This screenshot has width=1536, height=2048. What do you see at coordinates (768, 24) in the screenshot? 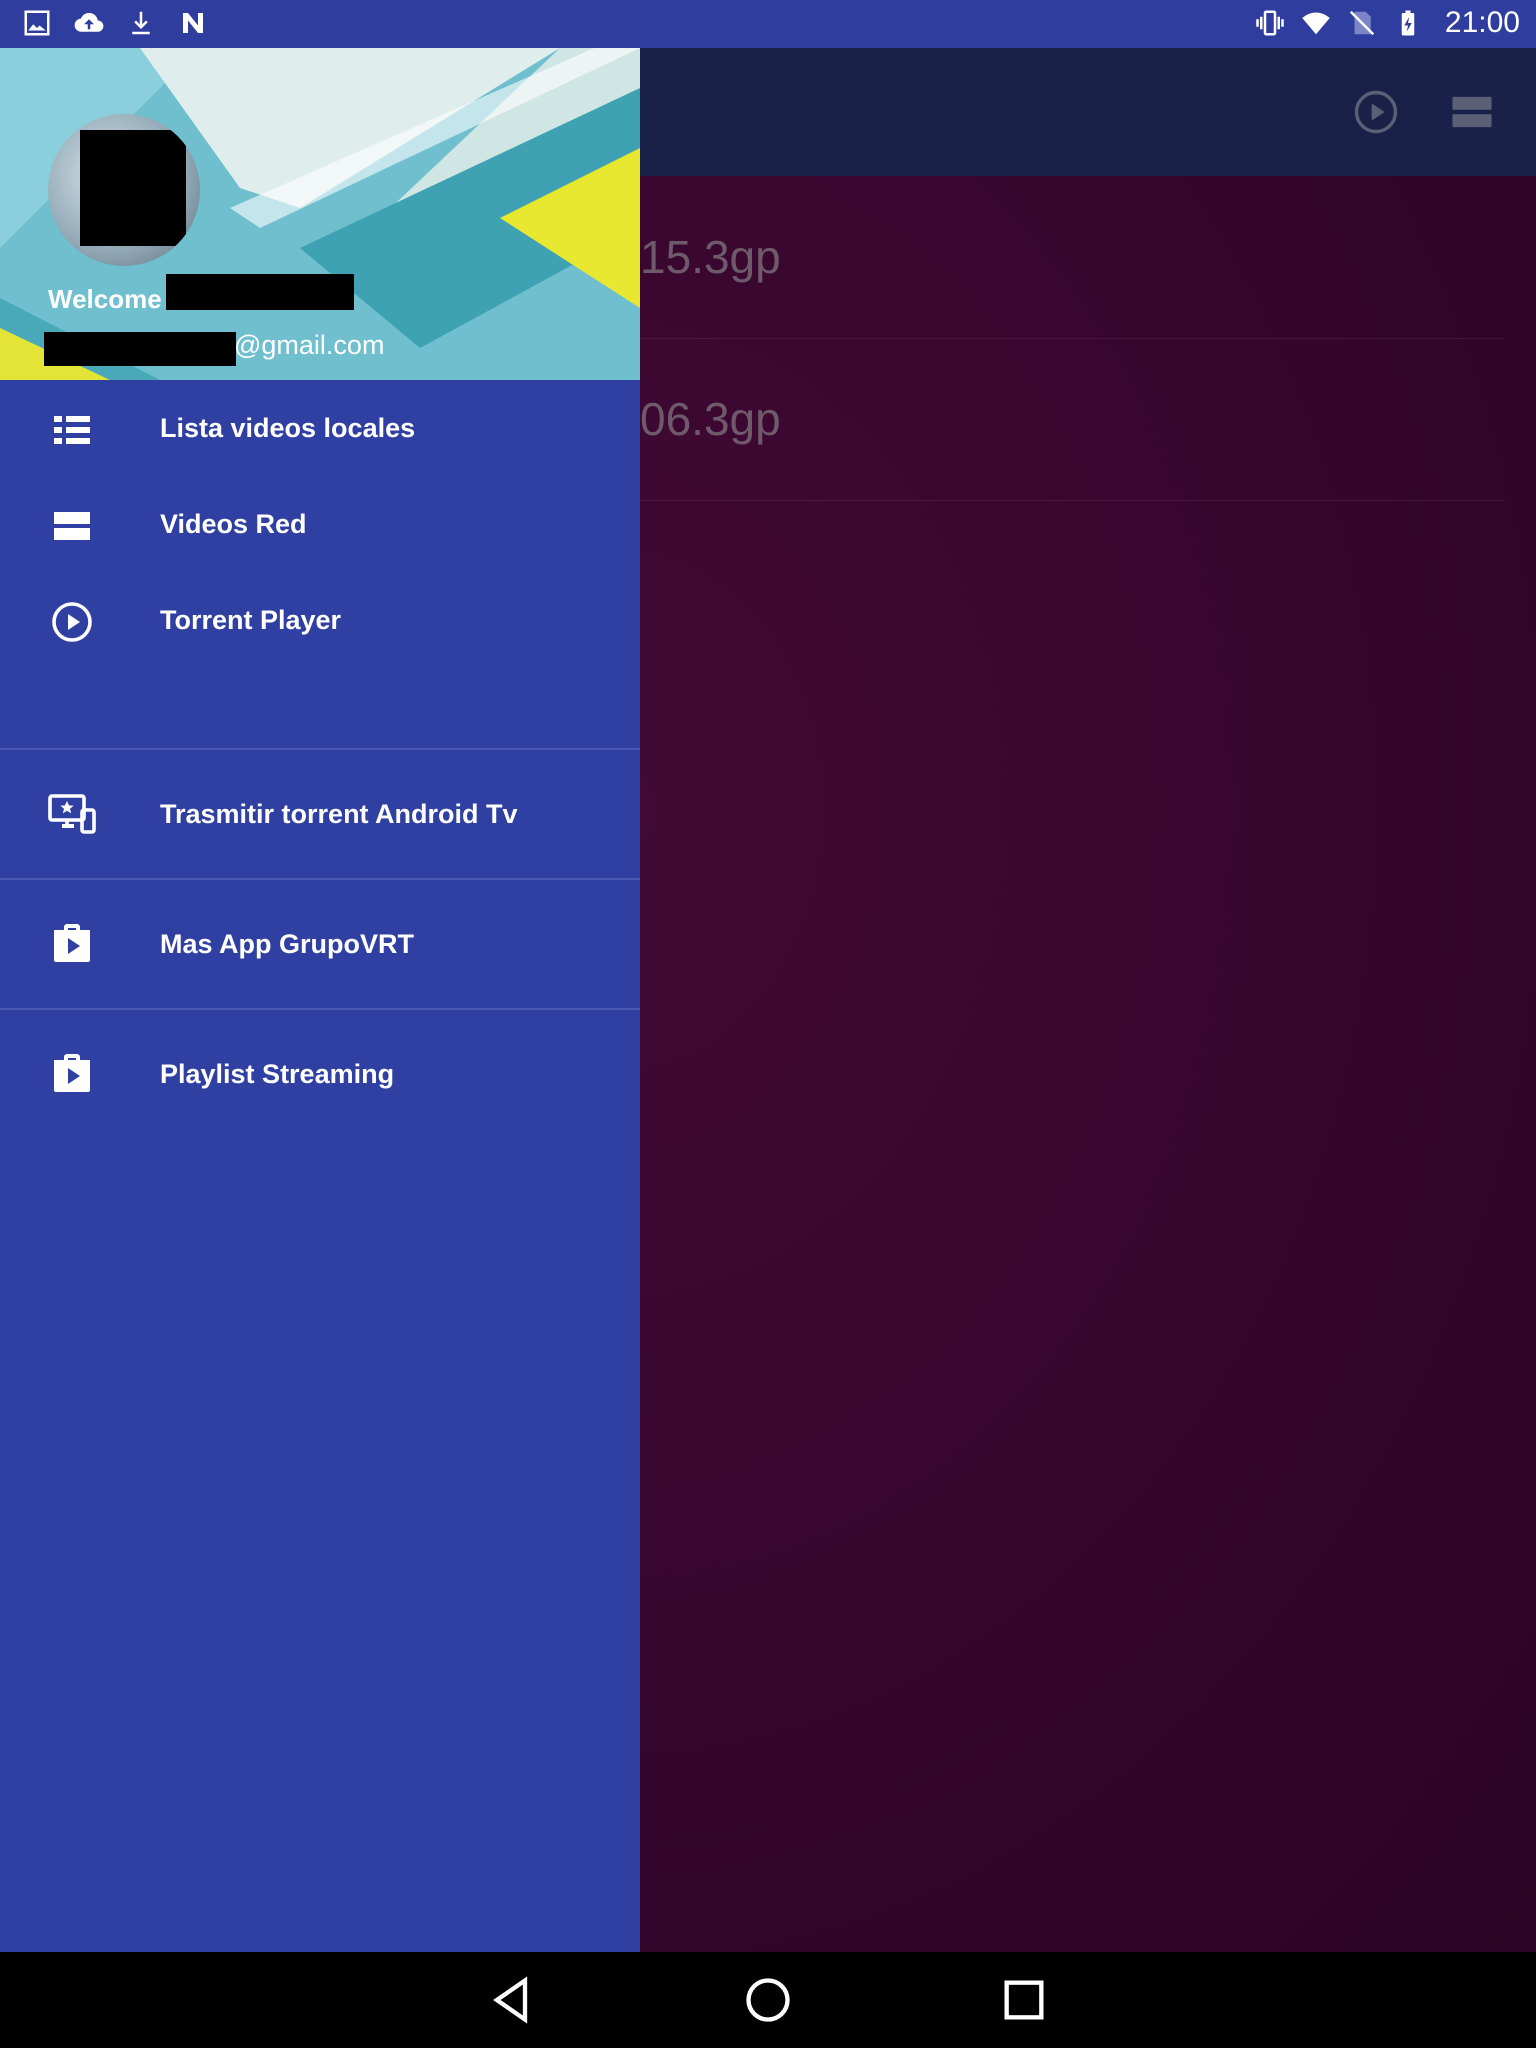
I see `status-bar: 21:00` at bounding box center [768, 24].